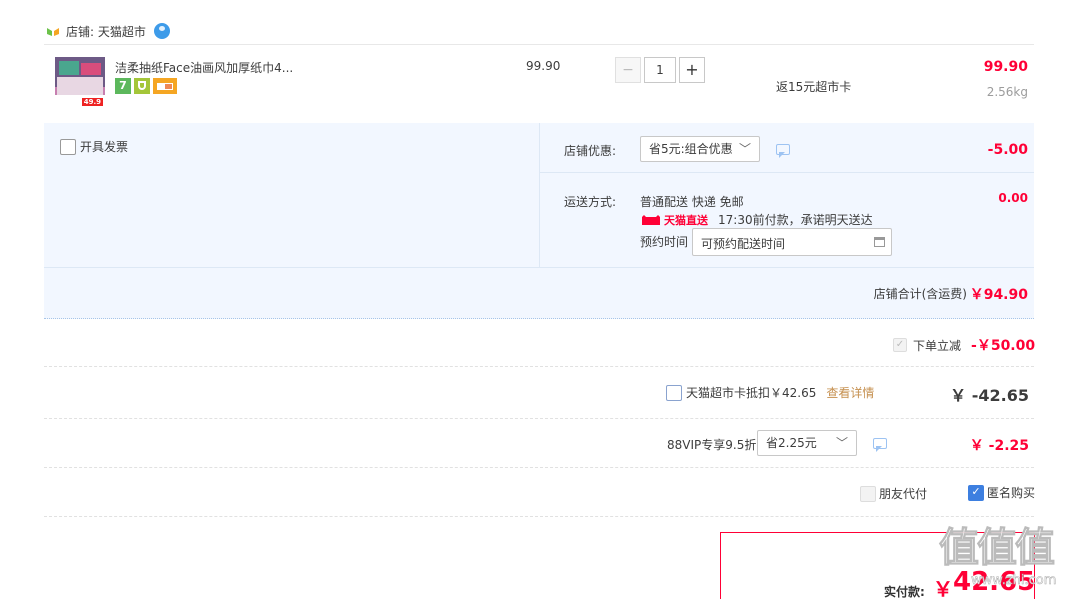 The height and width of the screenshot is (599, 1087). What do you see at coordinates (651, 220) in the screenshot?
I see `tmall-cat-icon` at bounding box center [651, 220].